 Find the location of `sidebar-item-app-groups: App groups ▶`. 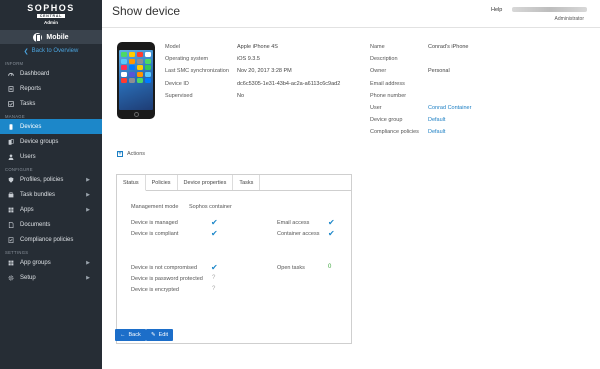

sidebar-item-app-groups: App groups ▶ is located at coordinates (51, 262).